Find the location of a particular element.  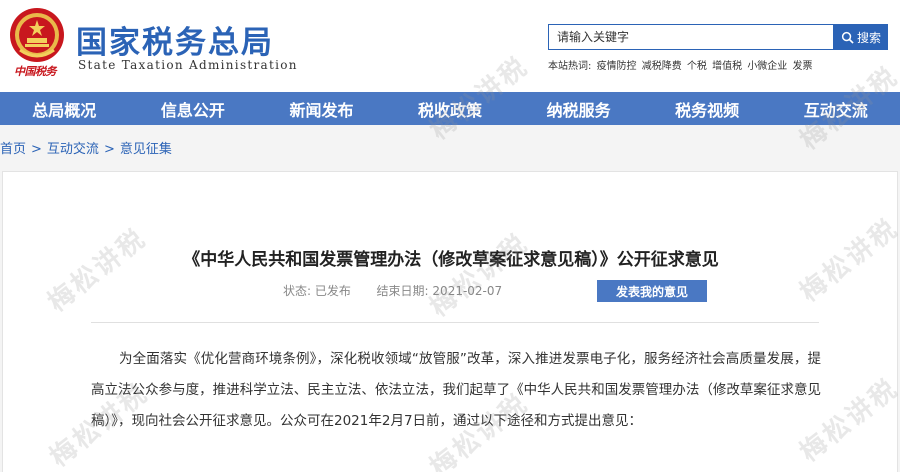

search-button: 搜索 is located at coordinates (861, 37).